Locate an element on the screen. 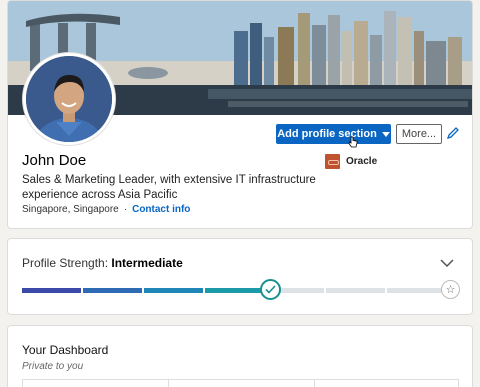  profile-location: Singapore, Singapore is located at coordinates (70, 209).